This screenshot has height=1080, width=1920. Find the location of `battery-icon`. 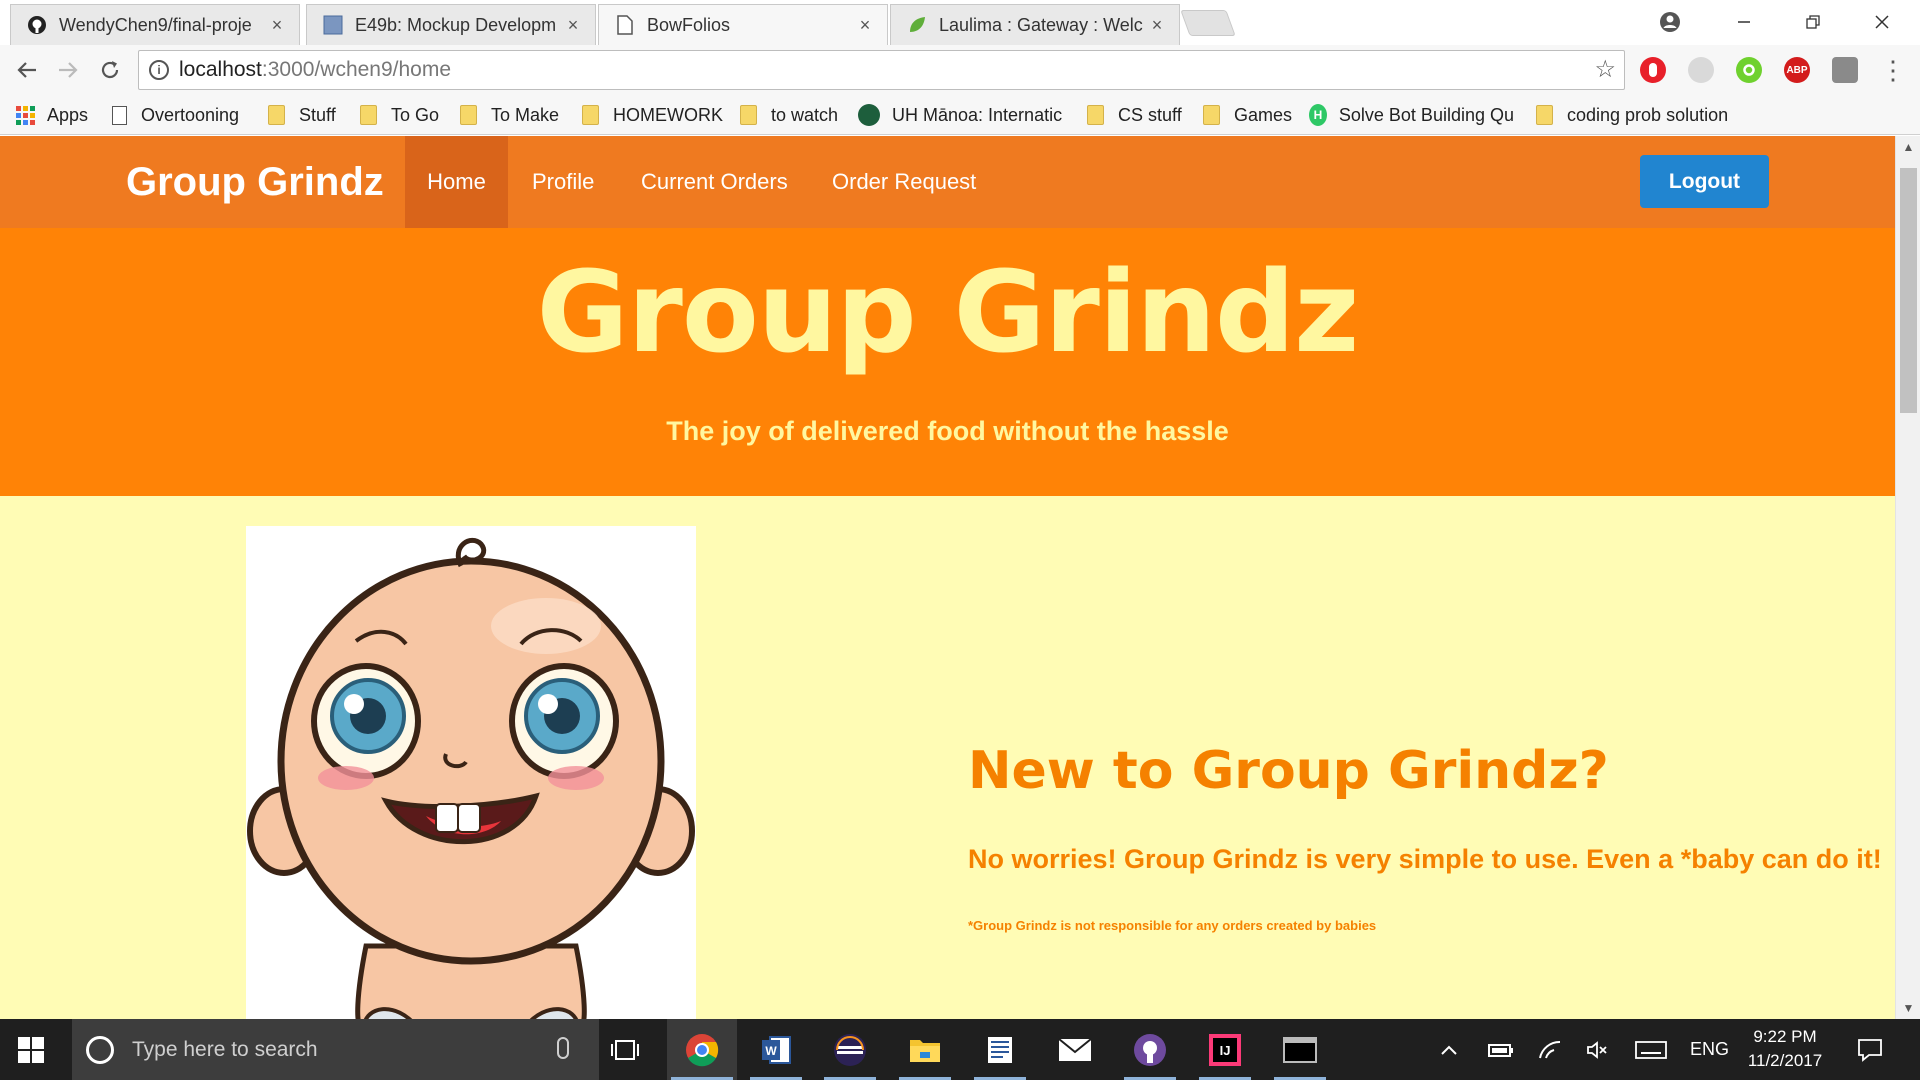

battery-icon is located at coordinates (1501, 1049).